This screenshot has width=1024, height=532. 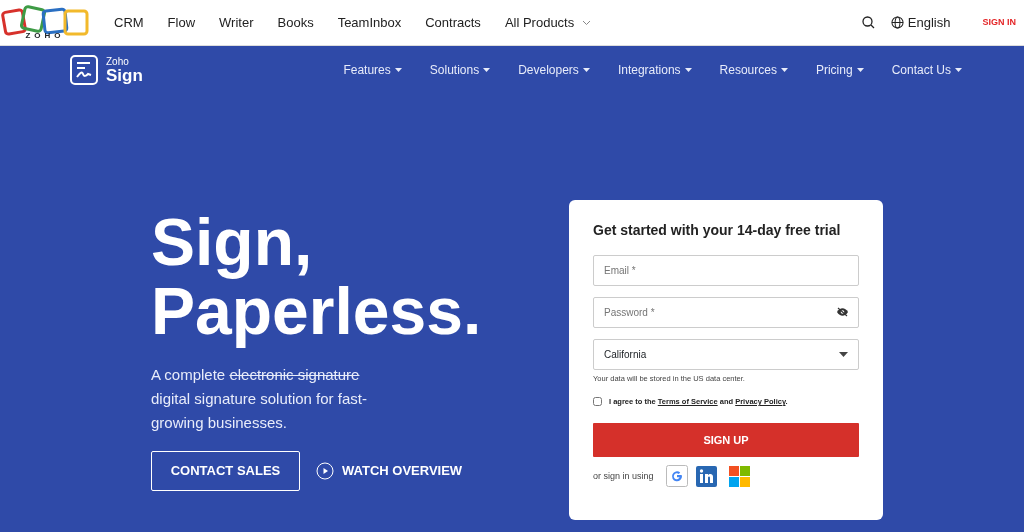 I want to click on microsoft-sign-in-icon, so click(x=739, y=476).